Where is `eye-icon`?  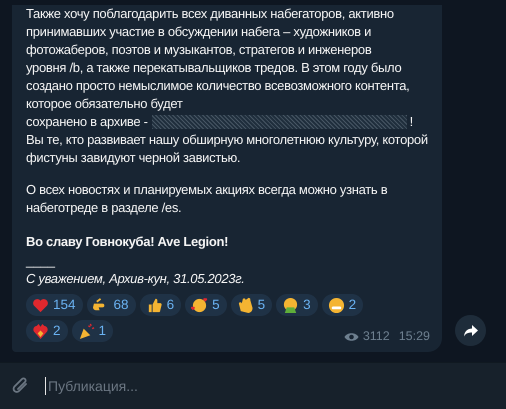
eye-icon is located at coordinates (351, 337).